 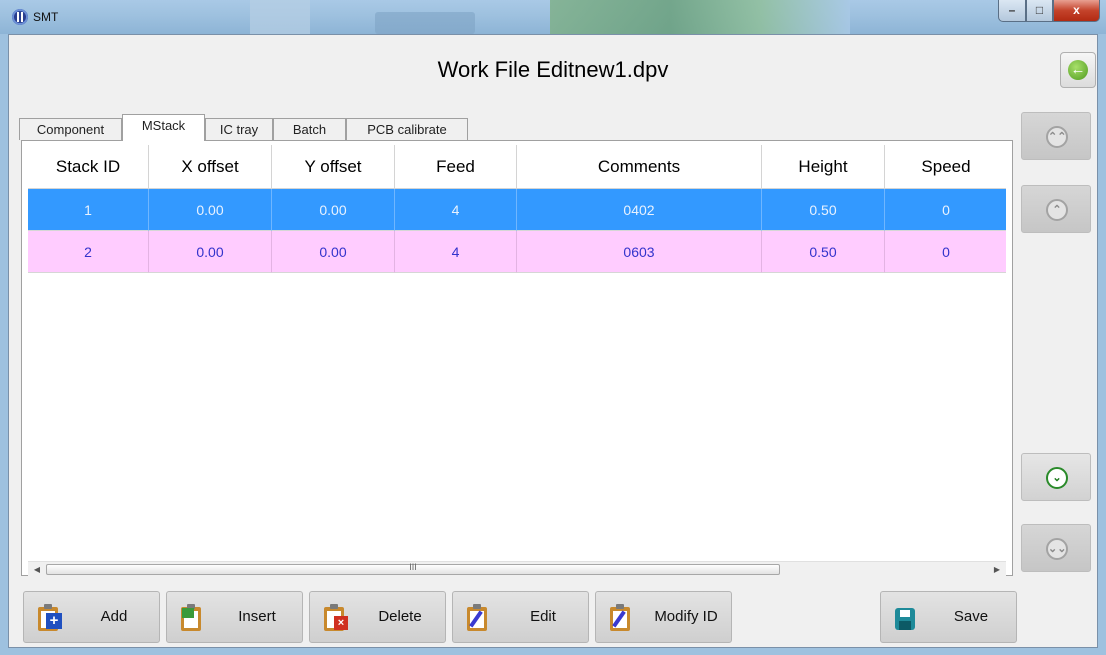 I want to click on save-button: Save, so click(x=948, y=617).